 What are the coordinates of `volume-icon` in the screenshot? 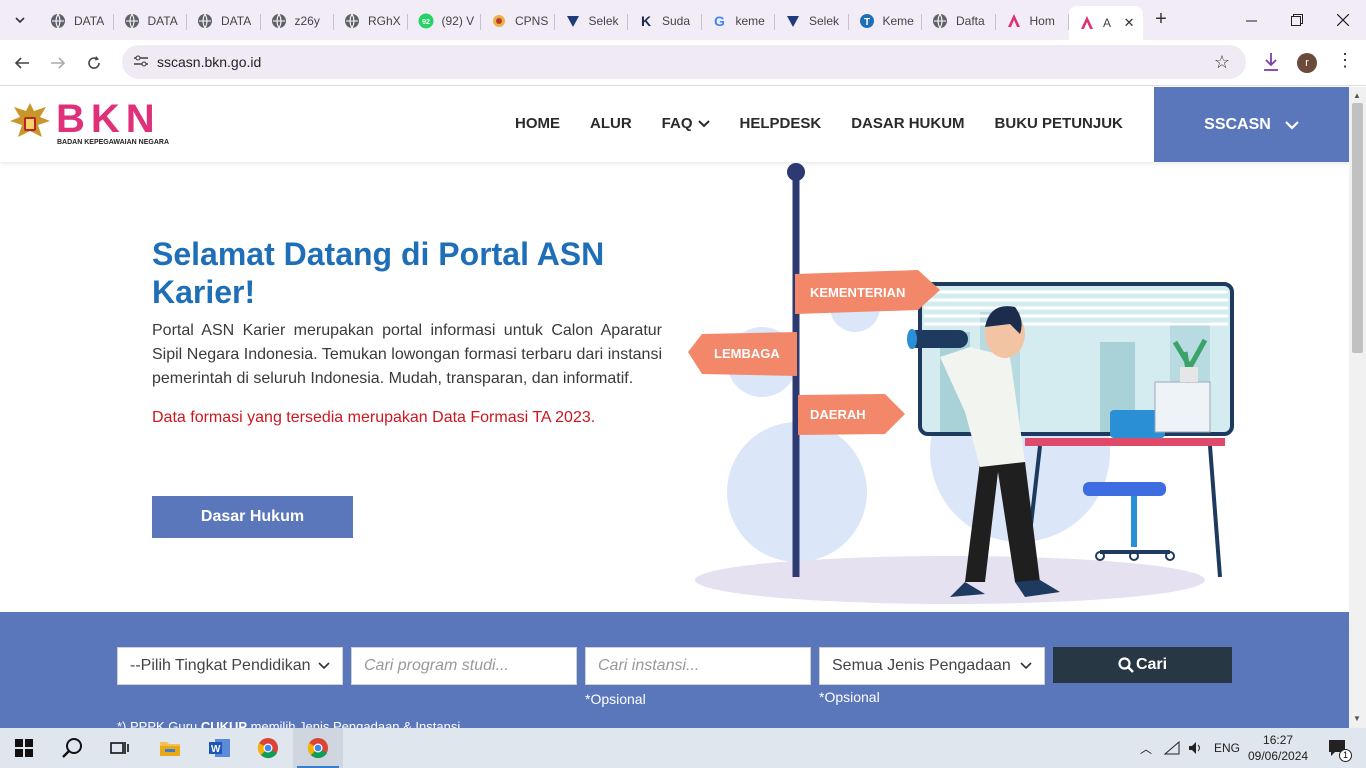 It's located at (1196, 748).